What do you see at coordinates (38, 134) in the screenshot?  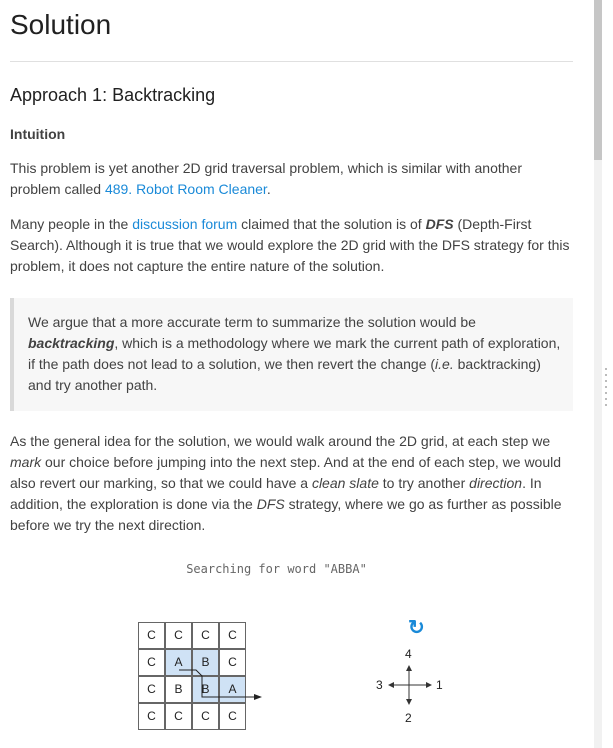 I see `intuition-heading: Intuition` at bounding box center [38, 134].